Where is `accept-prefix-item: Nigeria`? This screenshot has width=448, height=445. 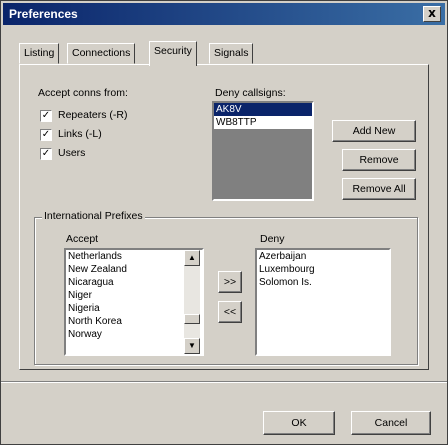
accept-prefix-item: Nigeria is located at coordinates (134, 308).